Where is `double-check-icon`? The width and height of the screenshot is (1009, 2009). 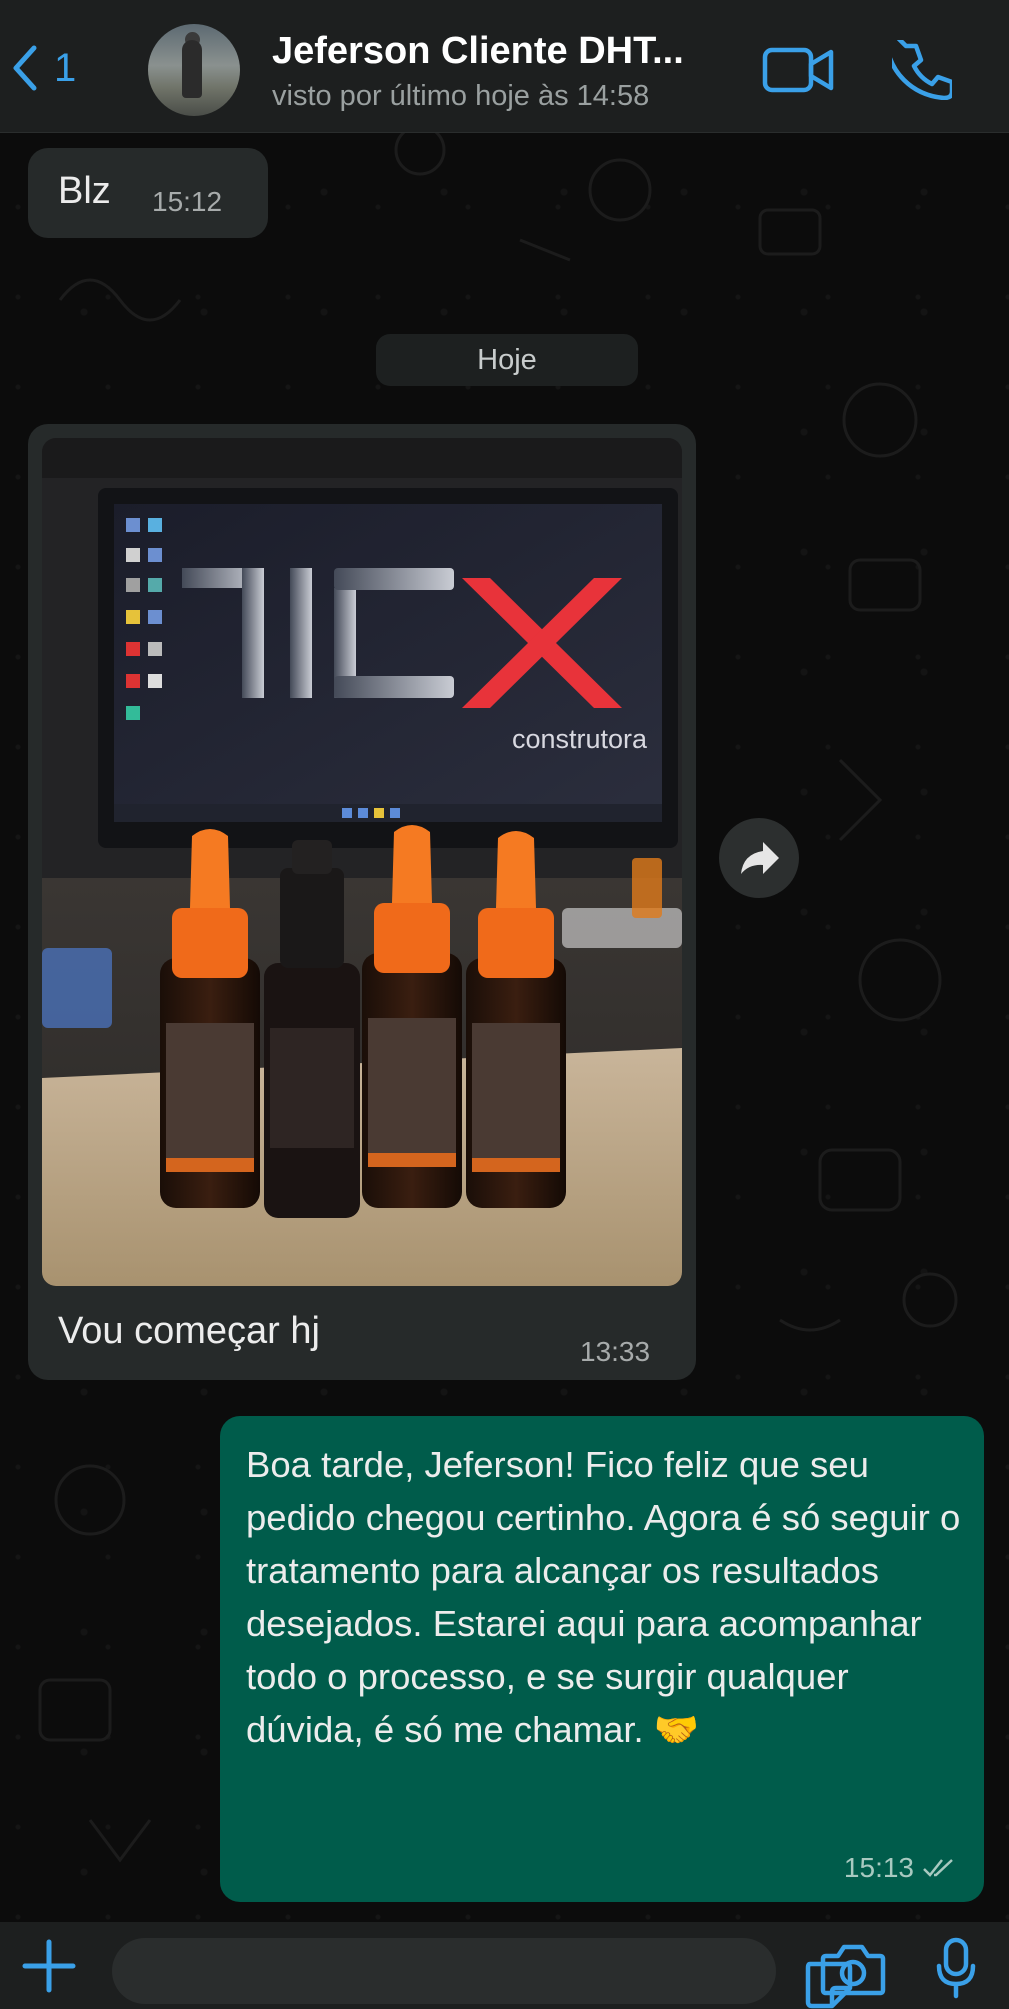
double-check-icon is located at coordinates (938, 1868).